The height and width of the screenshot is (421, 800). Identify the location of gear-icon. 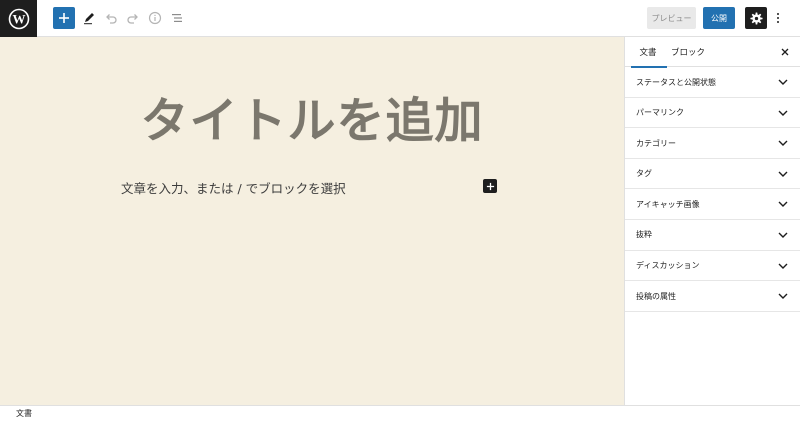
(756, 18).